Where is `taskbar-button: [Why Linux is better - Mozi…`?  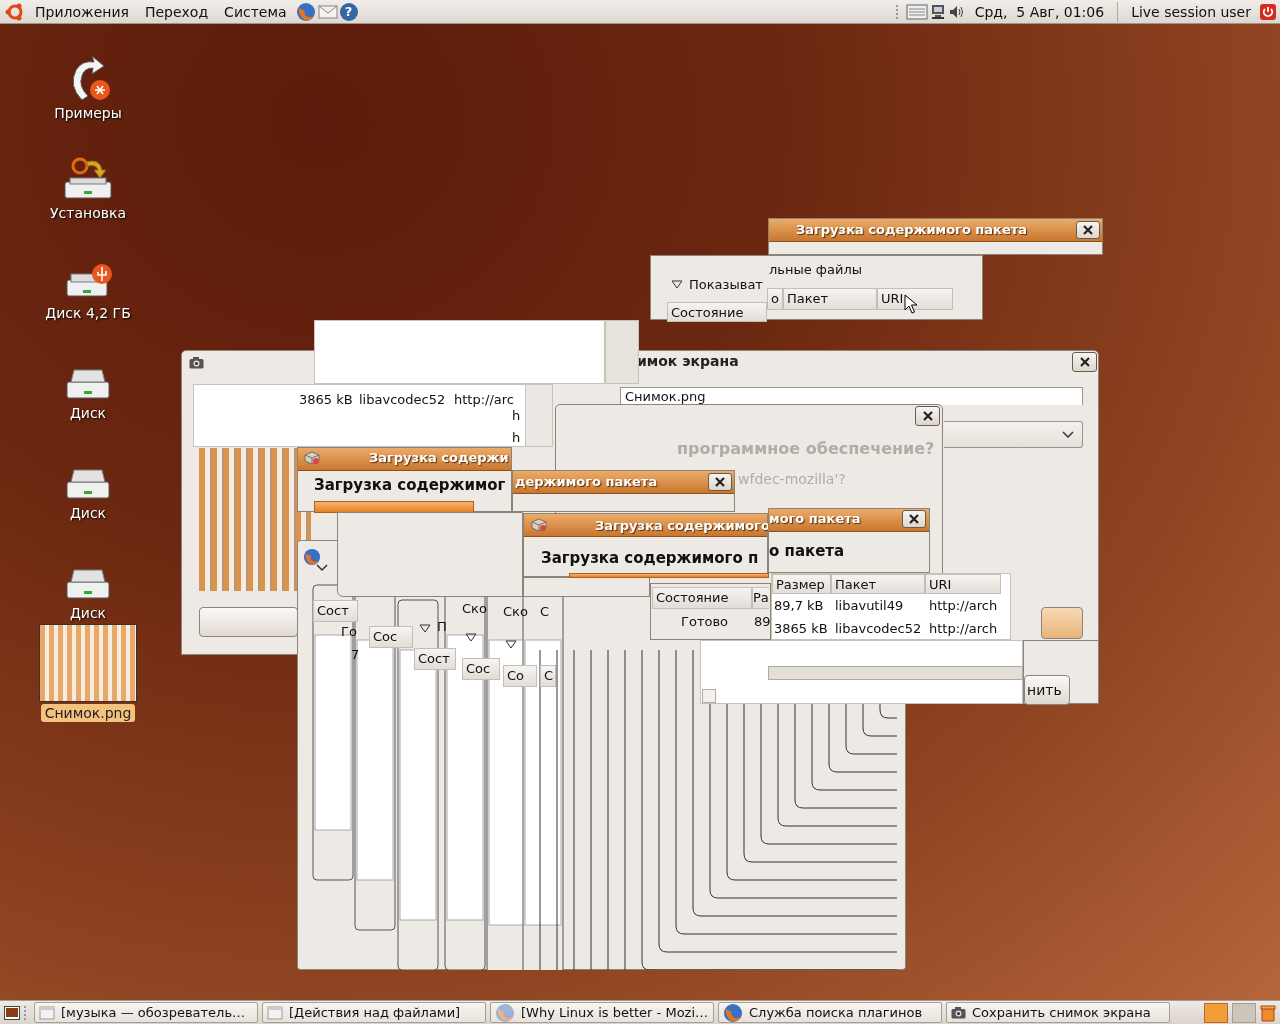 taskbar-button: [Why Linux is better - Mozi… is located at coordinates (602, 1012).